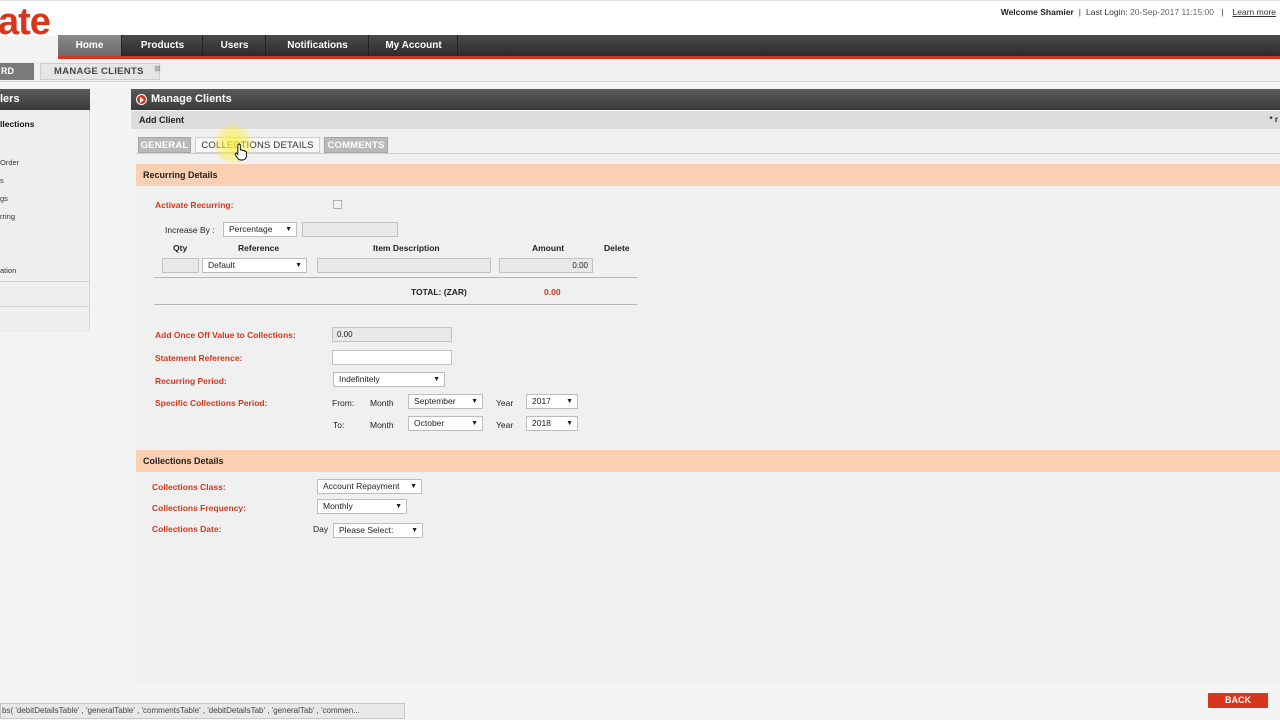 Image resolution: width=1280 pixels, height=720 pixels. I want to click on arrow-circle-icon, so click(141, 99).